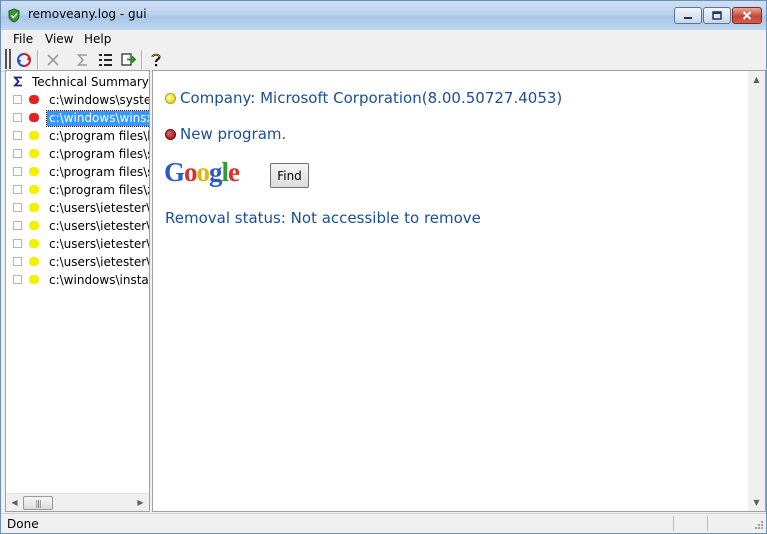 The width and height of the screenshot is (767, 534). What do you see at coordinates (99, 190) in the screenshot?
I see `tree-row-label: c:\program files\zi` at bounding box center [99, 190].